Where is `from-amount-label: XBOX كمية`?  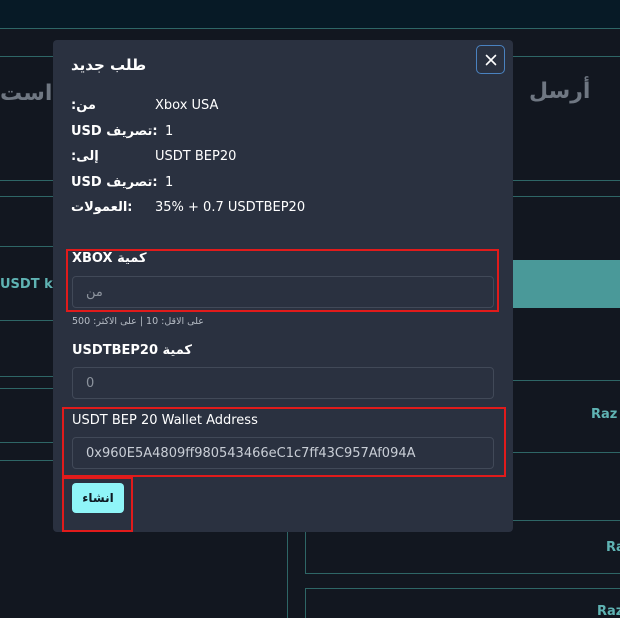 from-amount-label: XBOX كمية is located at coordinates (109, 258).